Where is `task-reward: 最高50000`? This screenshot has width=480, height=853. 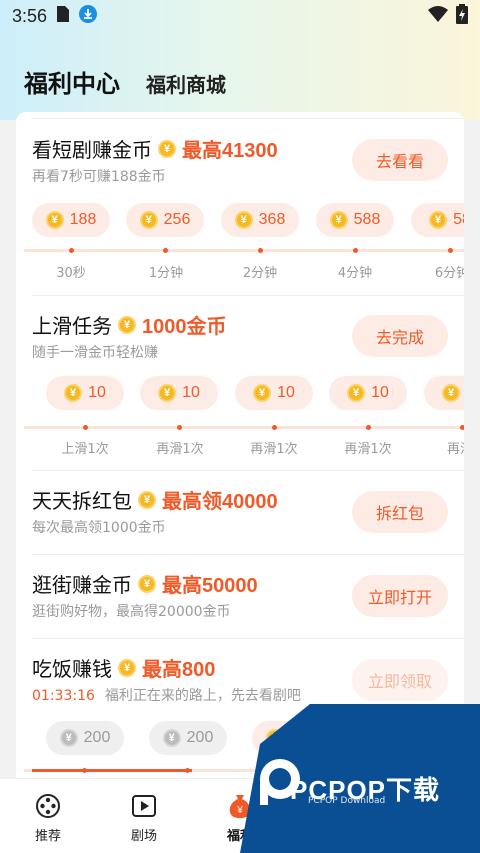 task-reward: 最高50000 is located at coordinates (210, 586).